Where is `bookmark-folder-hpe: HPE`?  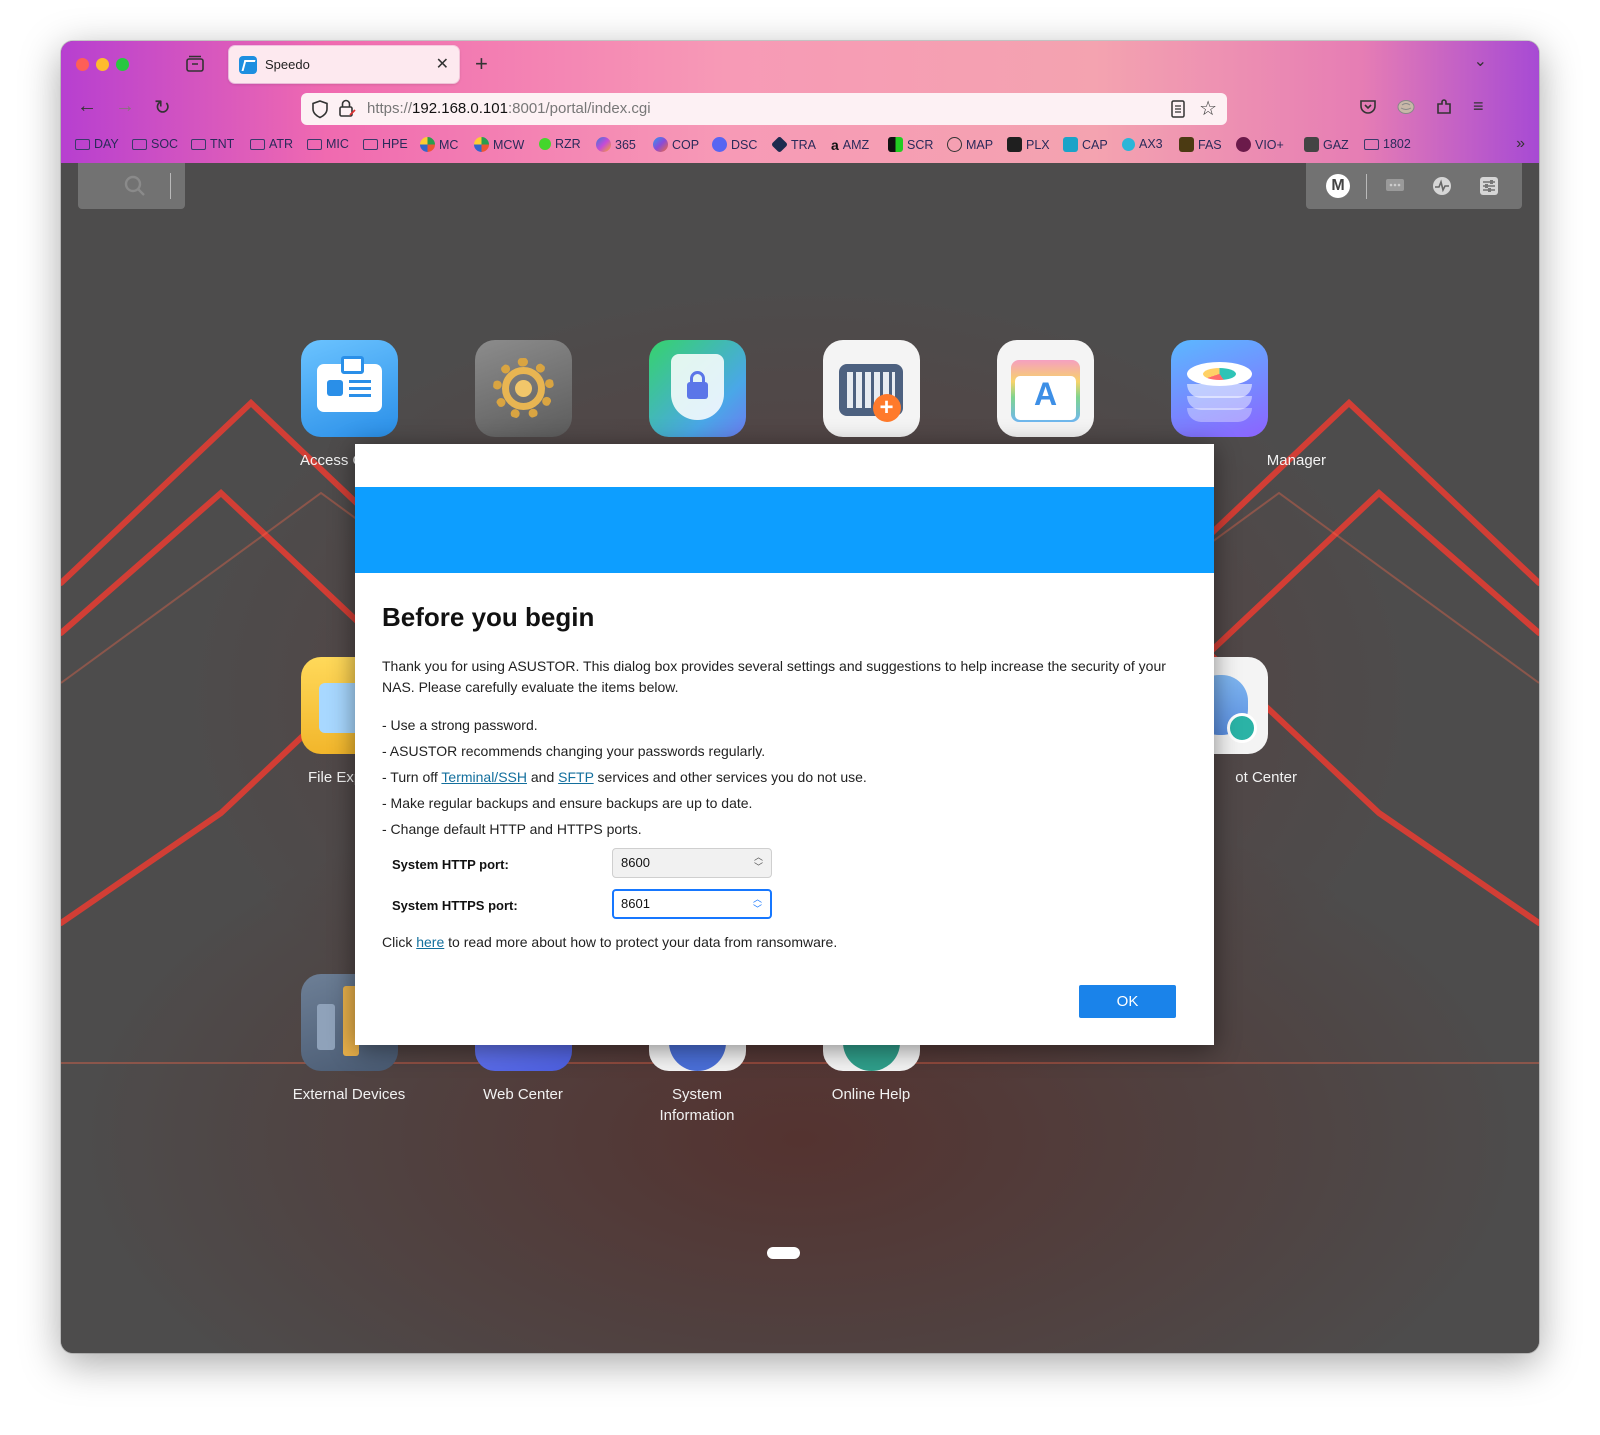 bookmark-folder-hpe: HPE is located at coordinates (385, 144).